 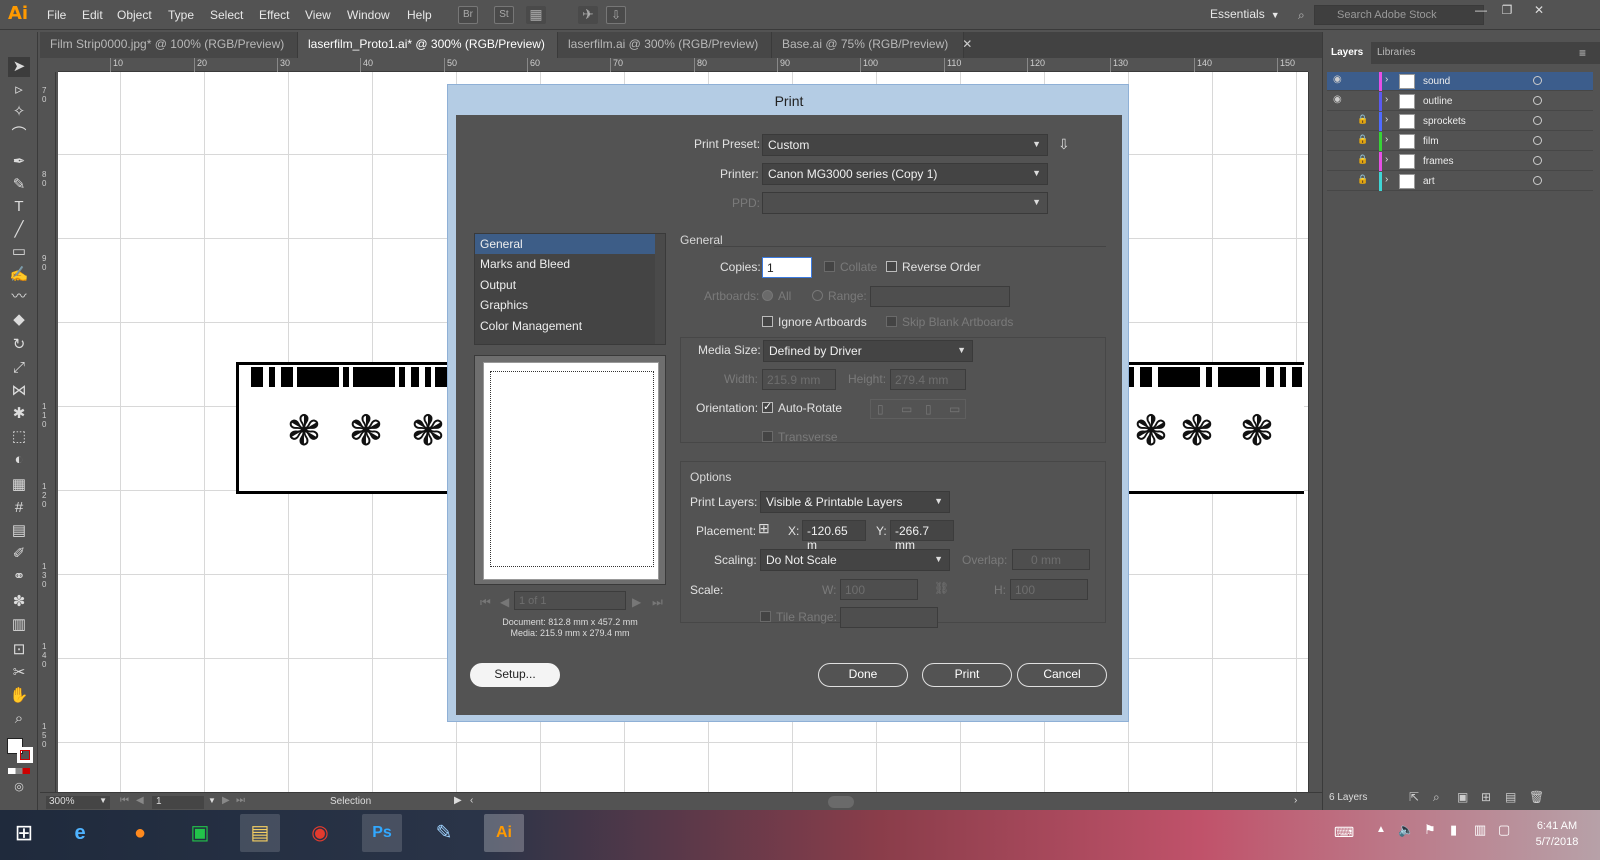 What do you see at coordinates (905, 203) in the screenshot?
I see `ppd-select: ▼` at bounding box center [905, 203].